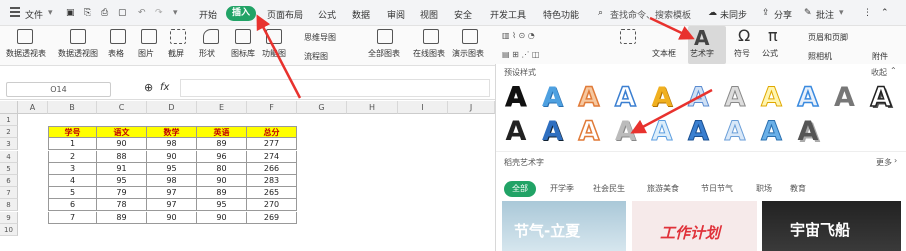  I want to click on arrow-to-style, so click(671, 111).